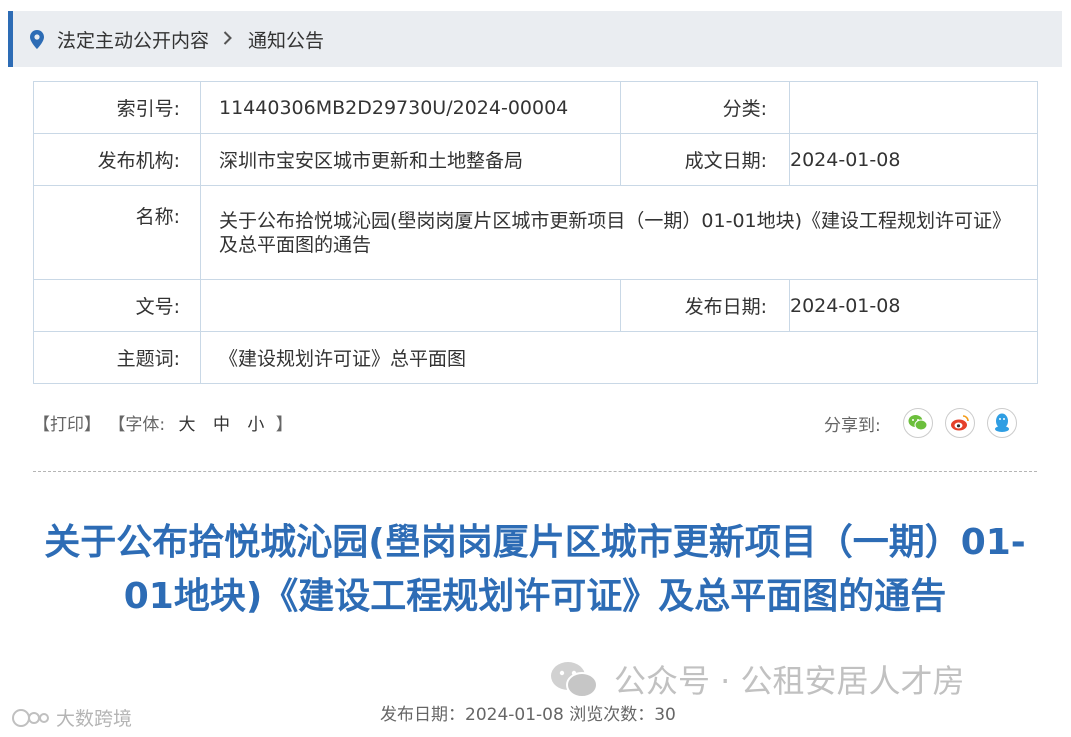 Image resolution: width=1071 pixels, height=737 pixels. I want to click on weibo-icon, so click(959, 423).